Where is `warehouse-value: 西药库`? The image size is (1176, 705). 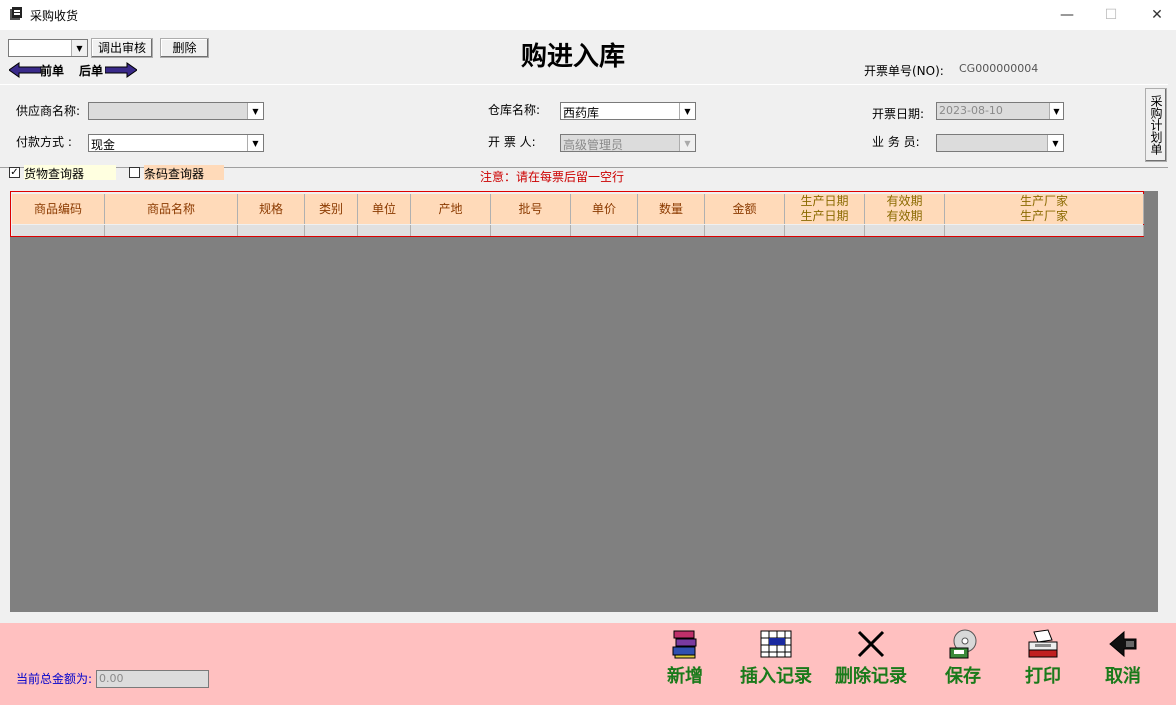 warehouse-value: 西药库 is located at coordinates (581, 113).